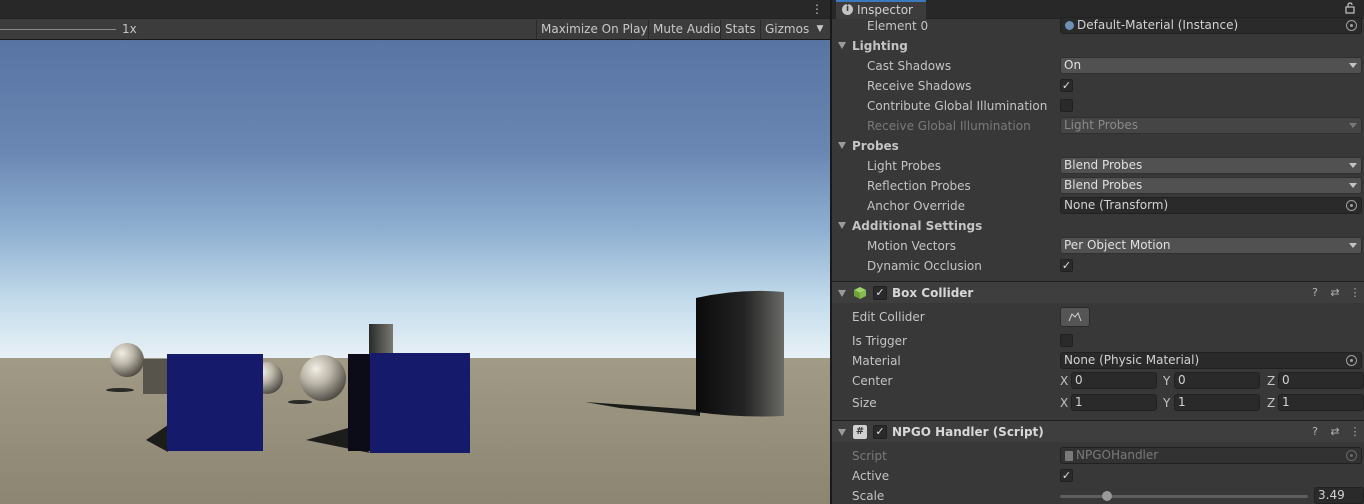 This screenshot has width=1364, height=504. Describe the element at coordinates (1211, 185) in the screenshot. I see `reflection-probes-dropdown: Blend Probes` at that location.